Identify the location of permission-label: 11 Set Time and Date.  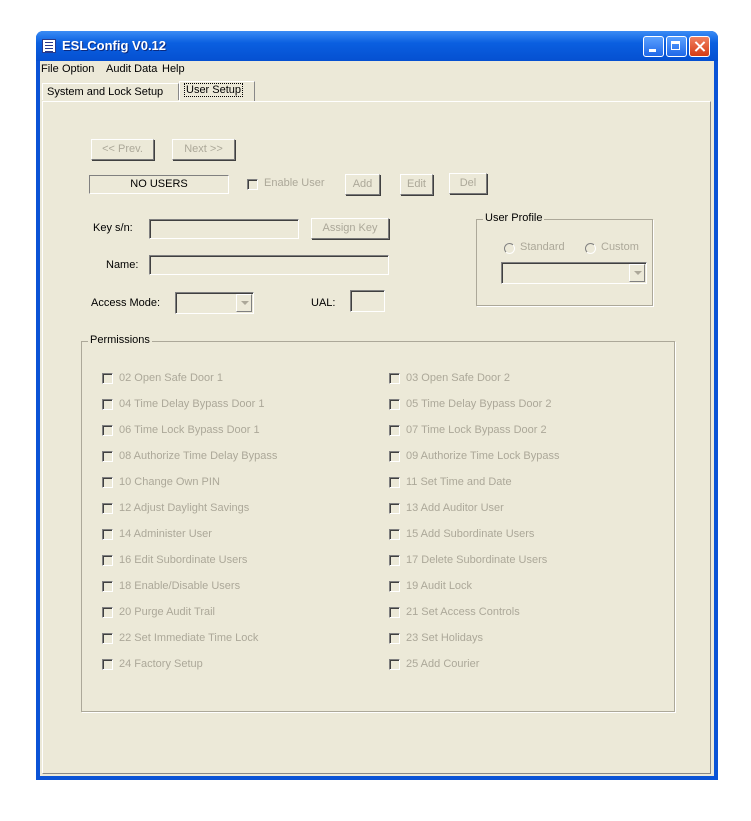
(459, 482).